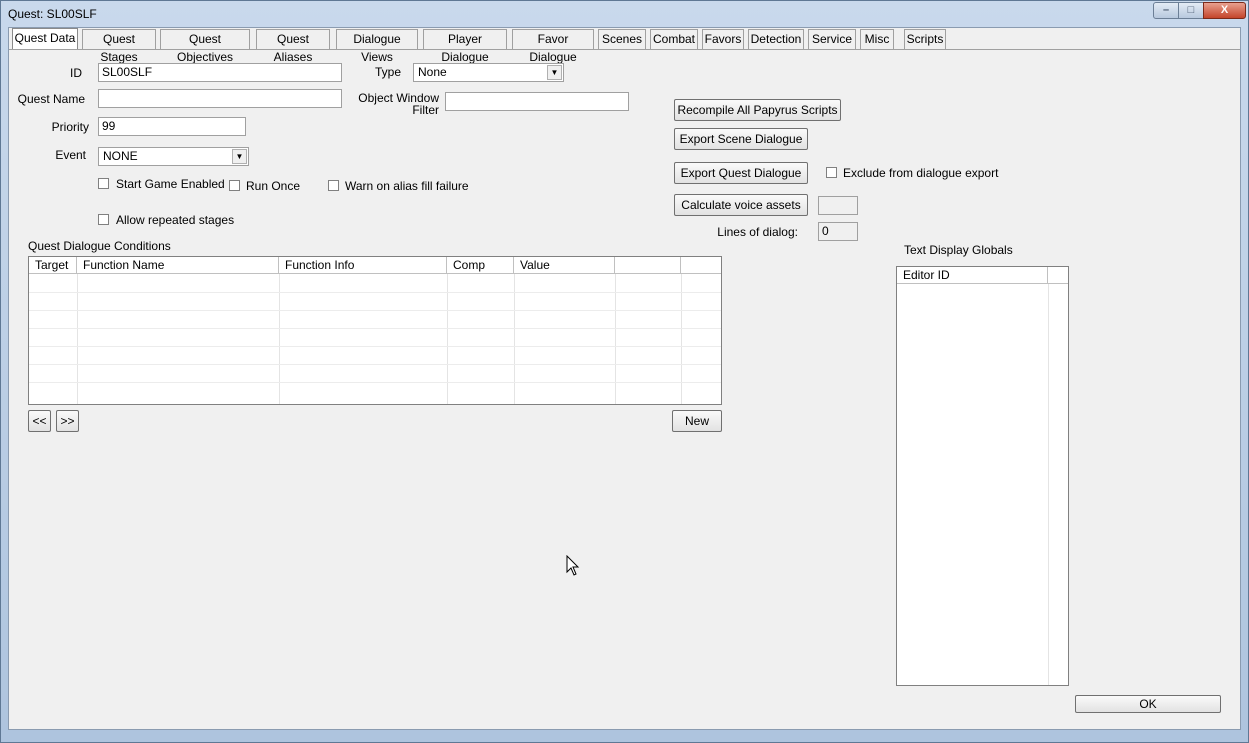  I want to click on export-quest-dialogue-button: Export Quest Dialogue, so click(741, 173).